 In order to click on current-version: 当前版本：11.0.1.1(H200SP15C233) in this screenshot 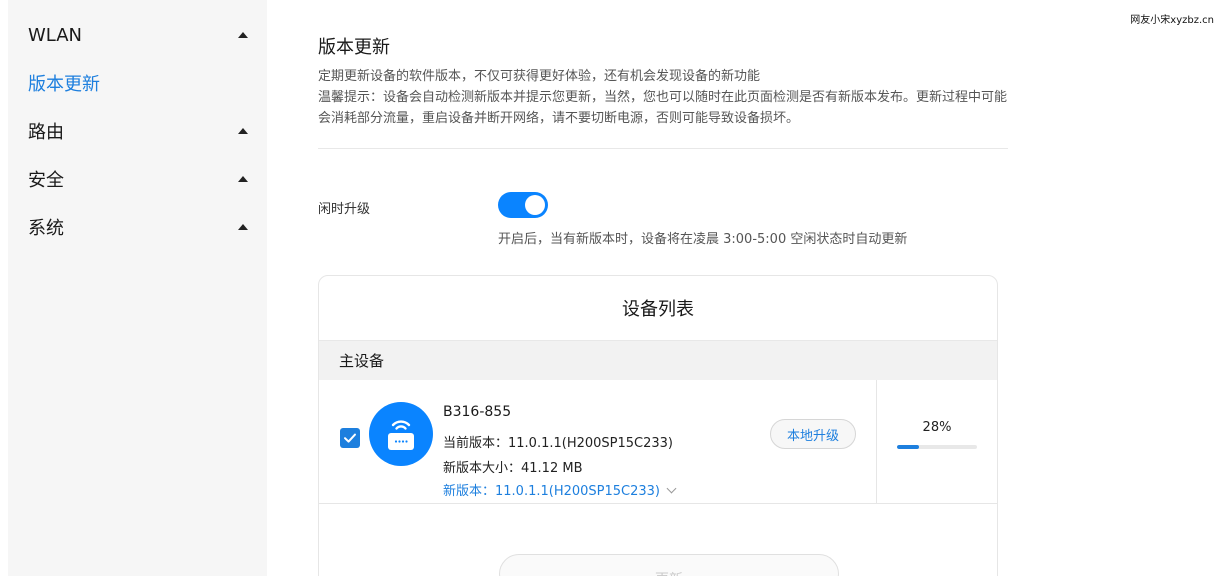, I will do `click(558, 443)`.